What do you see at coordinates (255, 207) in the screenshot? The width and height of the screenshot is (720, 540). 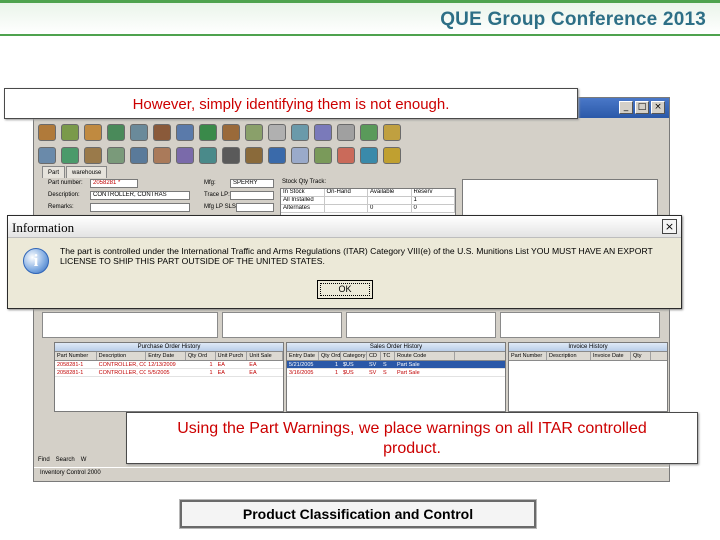 I see `mfg-lp-field` at bounding box center [255, 207].